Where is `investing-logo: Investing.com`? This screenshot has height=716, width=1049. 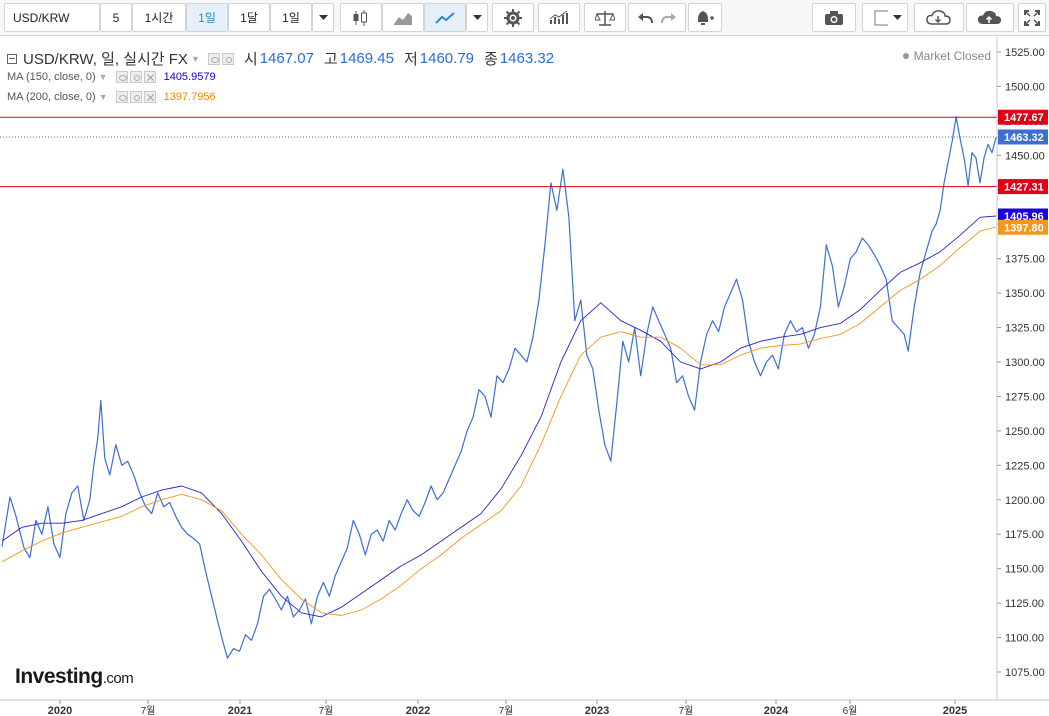
investing-logo: Investing.com is located at coordinates (74, 677).